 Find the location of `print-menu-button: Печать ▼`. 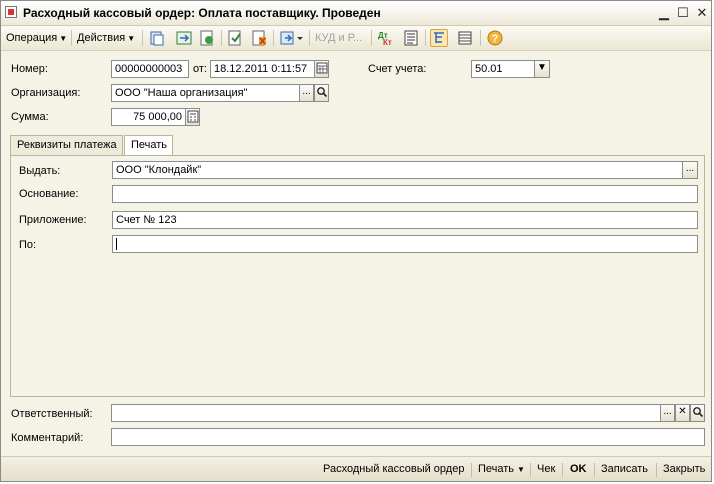

print-menu-button: Печать ▼ is located at coordinates (501, 469).